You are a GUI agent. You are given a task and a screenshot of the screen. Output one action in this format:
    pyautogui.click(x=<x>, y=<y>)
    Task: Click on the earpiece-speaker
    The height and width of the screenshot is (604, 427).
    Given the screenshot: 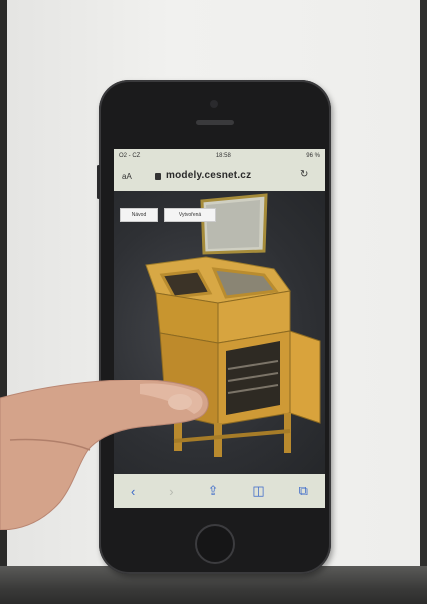 What is the action you would take?
    pyautogui.click(x=215, y=122)
    